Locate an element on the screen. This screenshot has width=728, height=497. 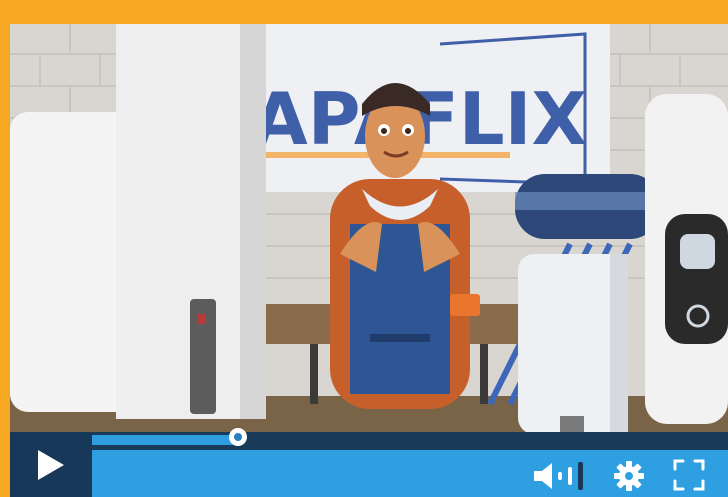
play-icon is located at coordinates (51, 464).